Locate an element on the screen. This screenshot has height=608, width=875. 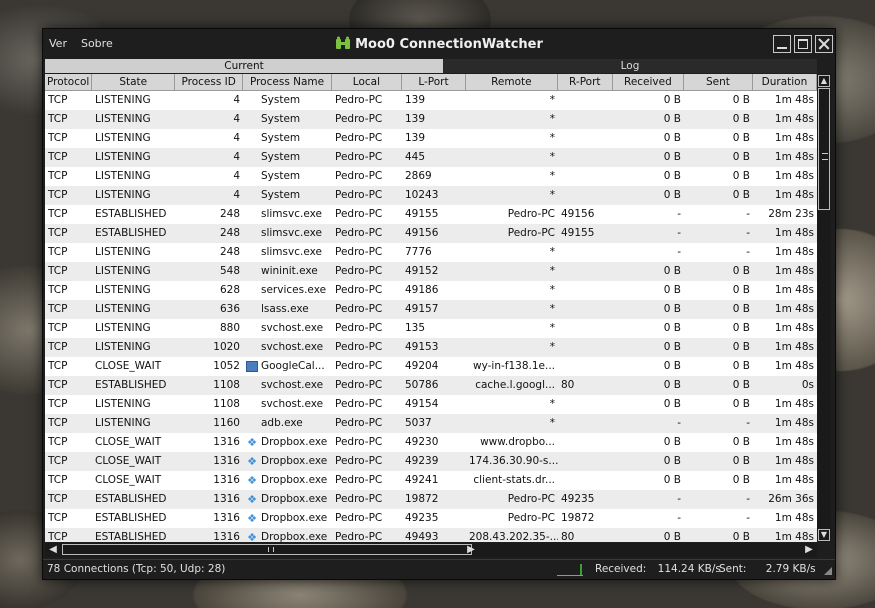
title-bar: Ver Sobre Moo0 ConnectionWatcher is located at coordinates (439, 44).